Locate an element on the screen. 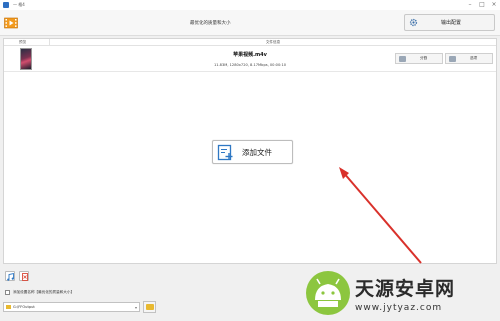 This screenshot has width=500, height=321. maximize-button: □ is located at coordinates (482, 5).